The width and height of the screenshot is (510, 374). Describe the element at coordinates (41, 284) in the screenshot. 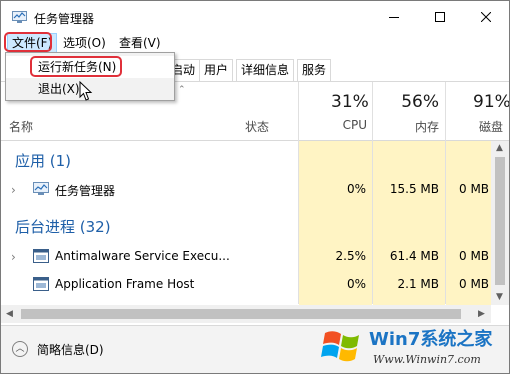

I see `app-frame-icon` at that location.